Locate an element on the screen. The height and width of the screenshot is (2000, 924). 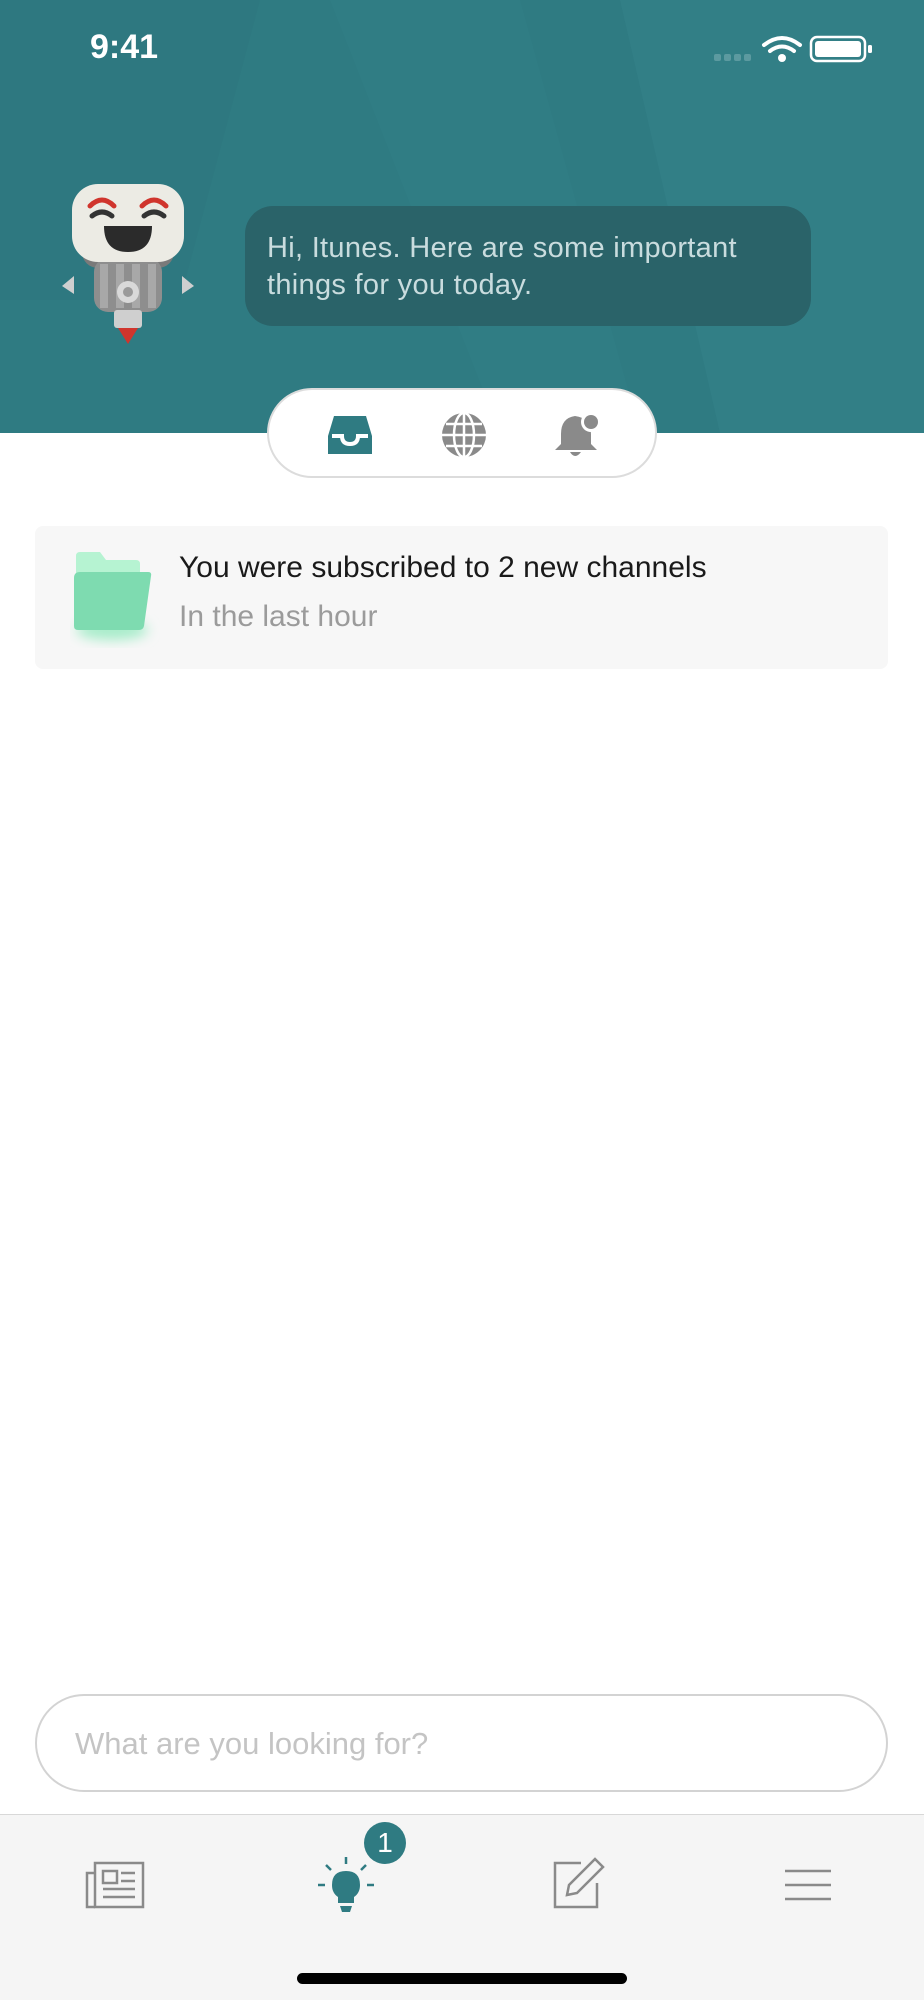
segment-globe is located at coordinates (464, 435).